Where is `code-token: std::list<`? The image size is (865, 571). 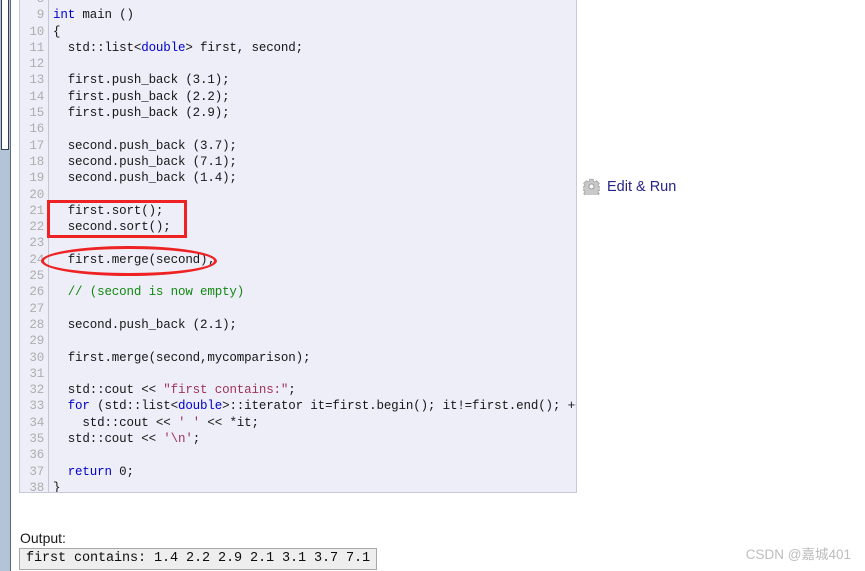 code-token: std::list< is located at coordinates (97, 47).